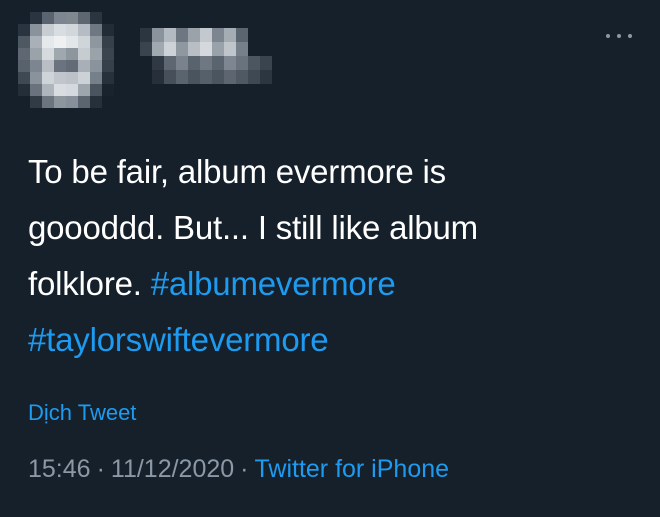 The image size is (660, 517). Describe the element at coordinates (59, 469) in the screenshot. I see `tweet-time: 15:46` at that location.